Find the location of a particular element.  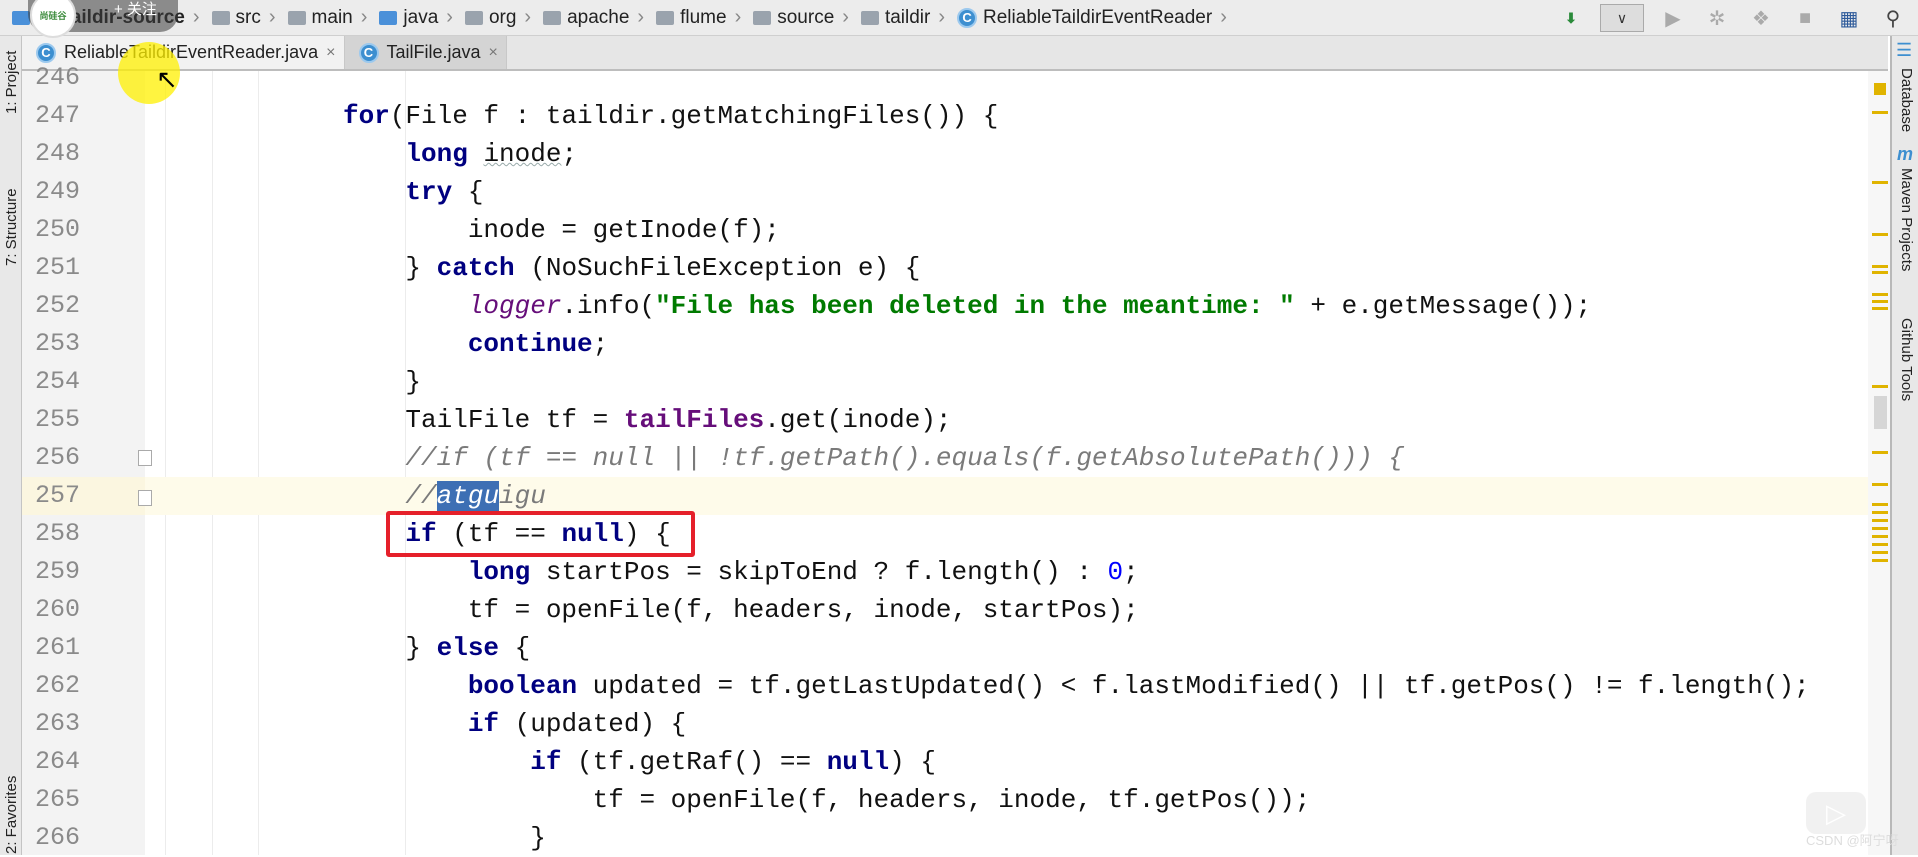

tab-tailfile: C TailFile.java × is located at coordinates (425, 52).